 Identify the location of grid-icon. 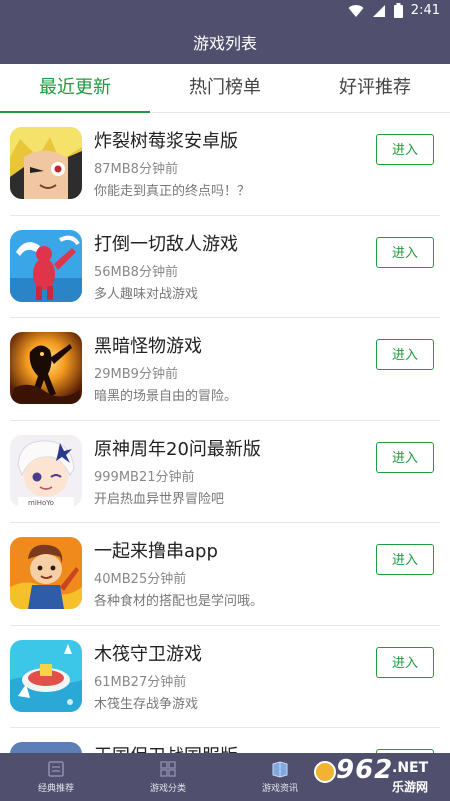
(168, 769).